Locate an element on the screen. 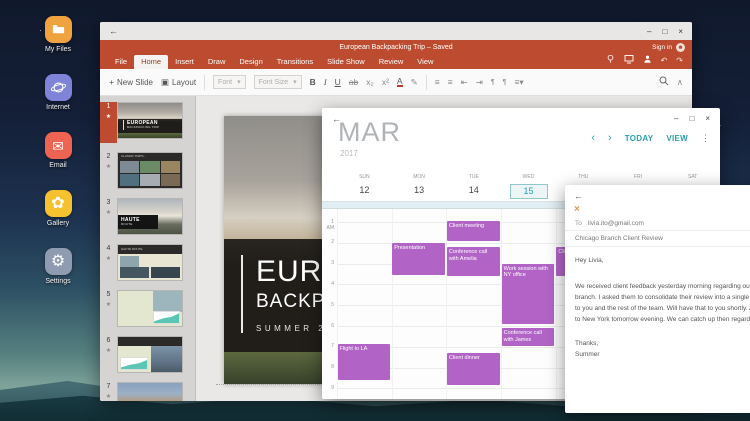  new-slide-button: + New Slide is located at coordinates (131, 82).